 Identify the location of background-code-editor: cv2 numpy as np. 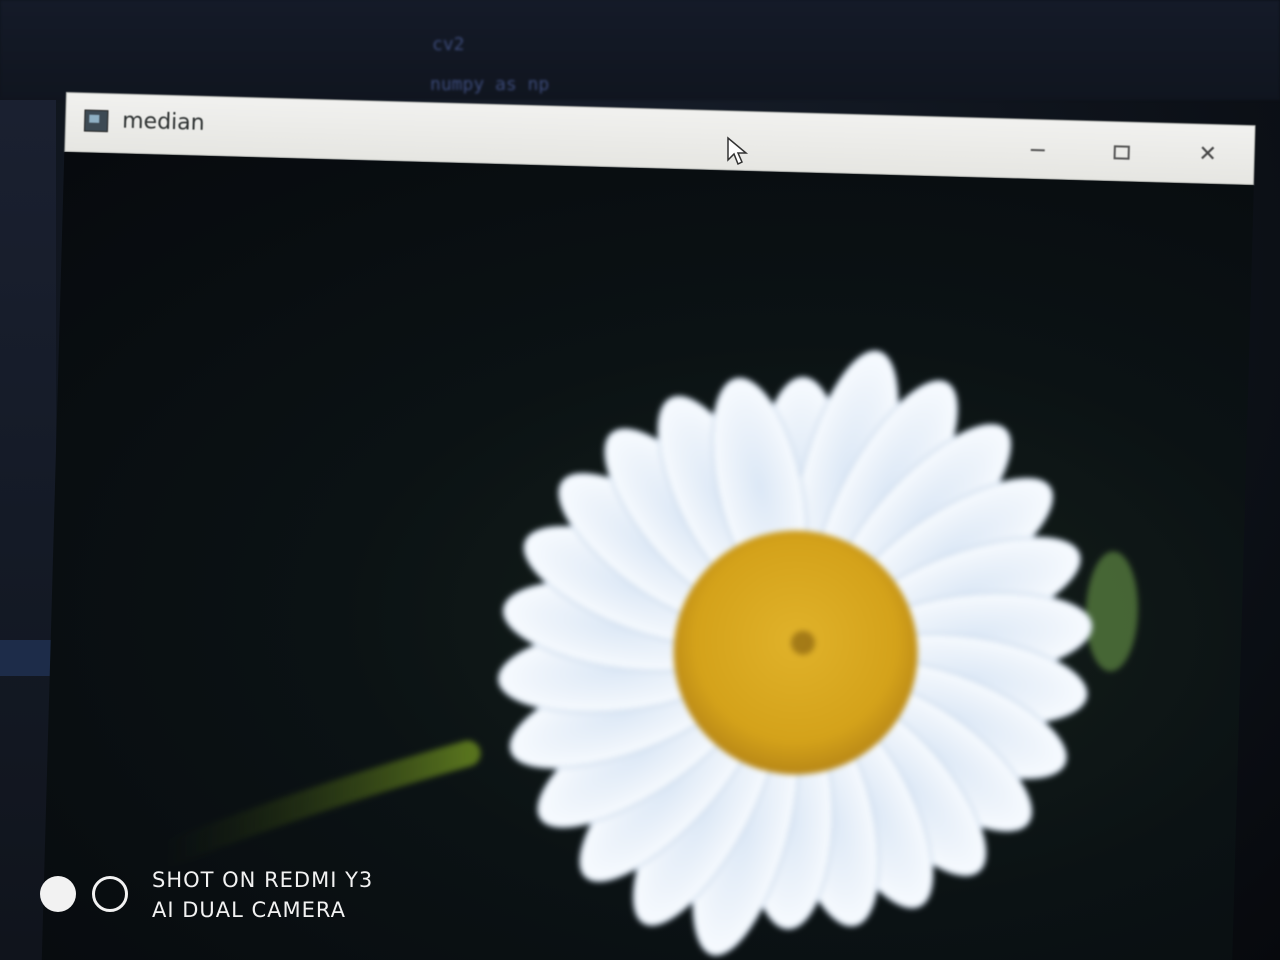
(640, 50).